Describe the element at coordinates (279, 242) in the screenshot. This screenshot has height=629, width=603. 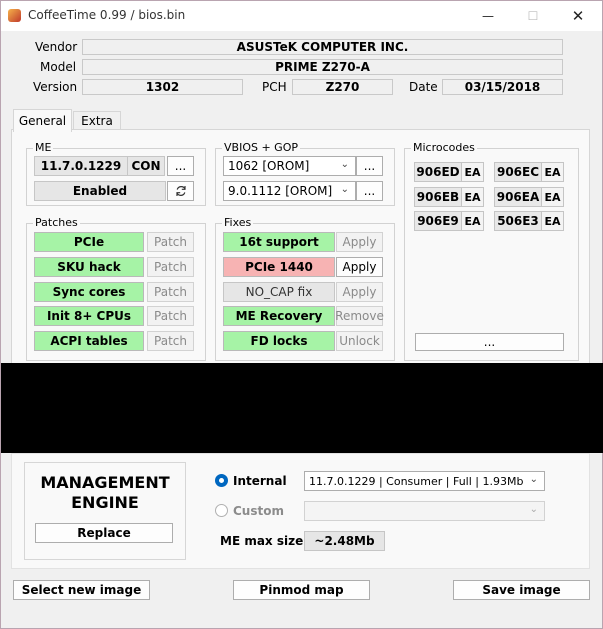
I see `fix-16t-support-status: 16t support` at that location.